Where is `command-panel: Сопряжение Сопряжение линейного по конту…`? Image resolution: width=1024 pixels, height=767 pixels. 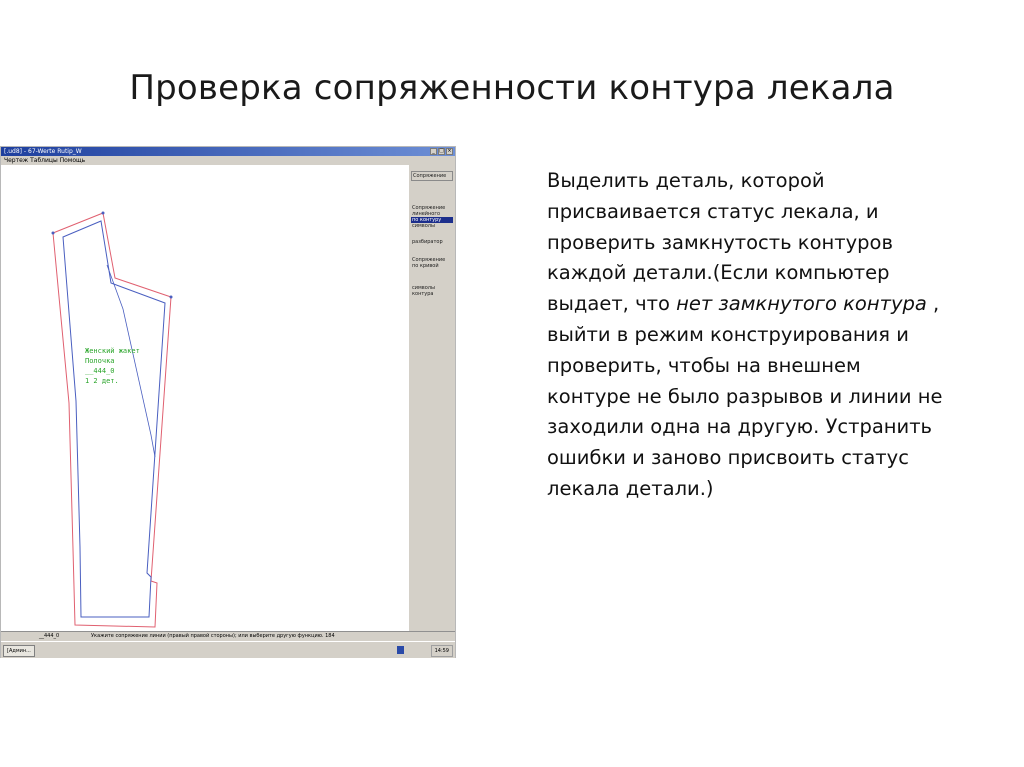 command-panel: Сопряжение Сопряжение линейного по конту… is located at coordinates (432, 398).